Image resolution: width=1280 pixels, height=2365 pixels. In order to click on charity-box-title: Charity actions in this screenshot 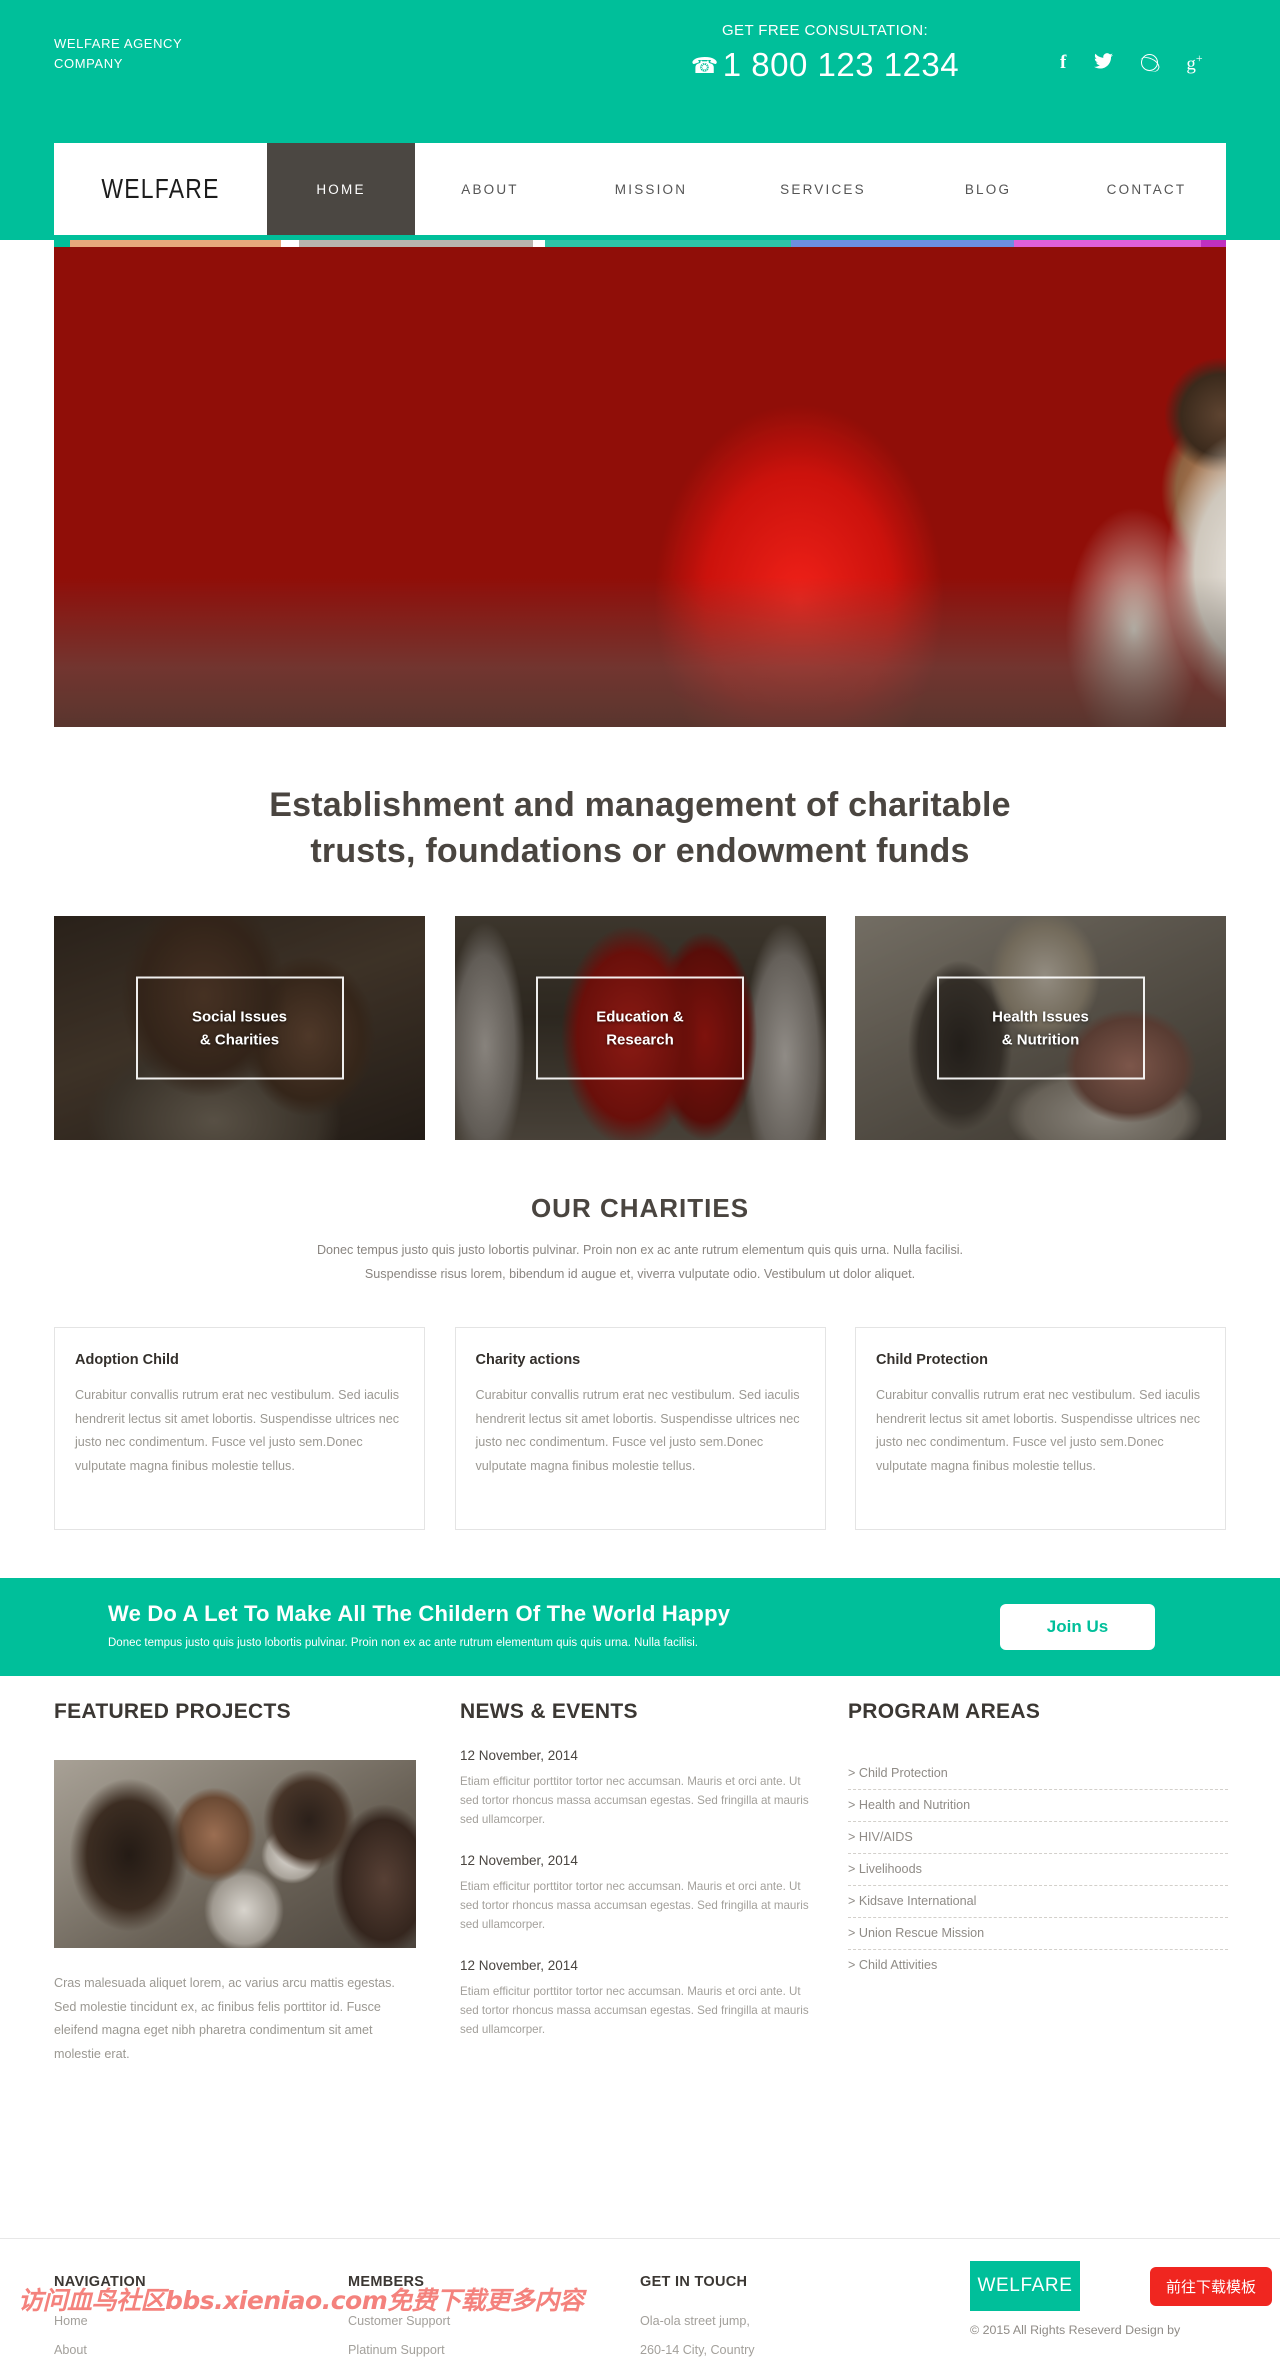, I will do `click(528, 1360)`.